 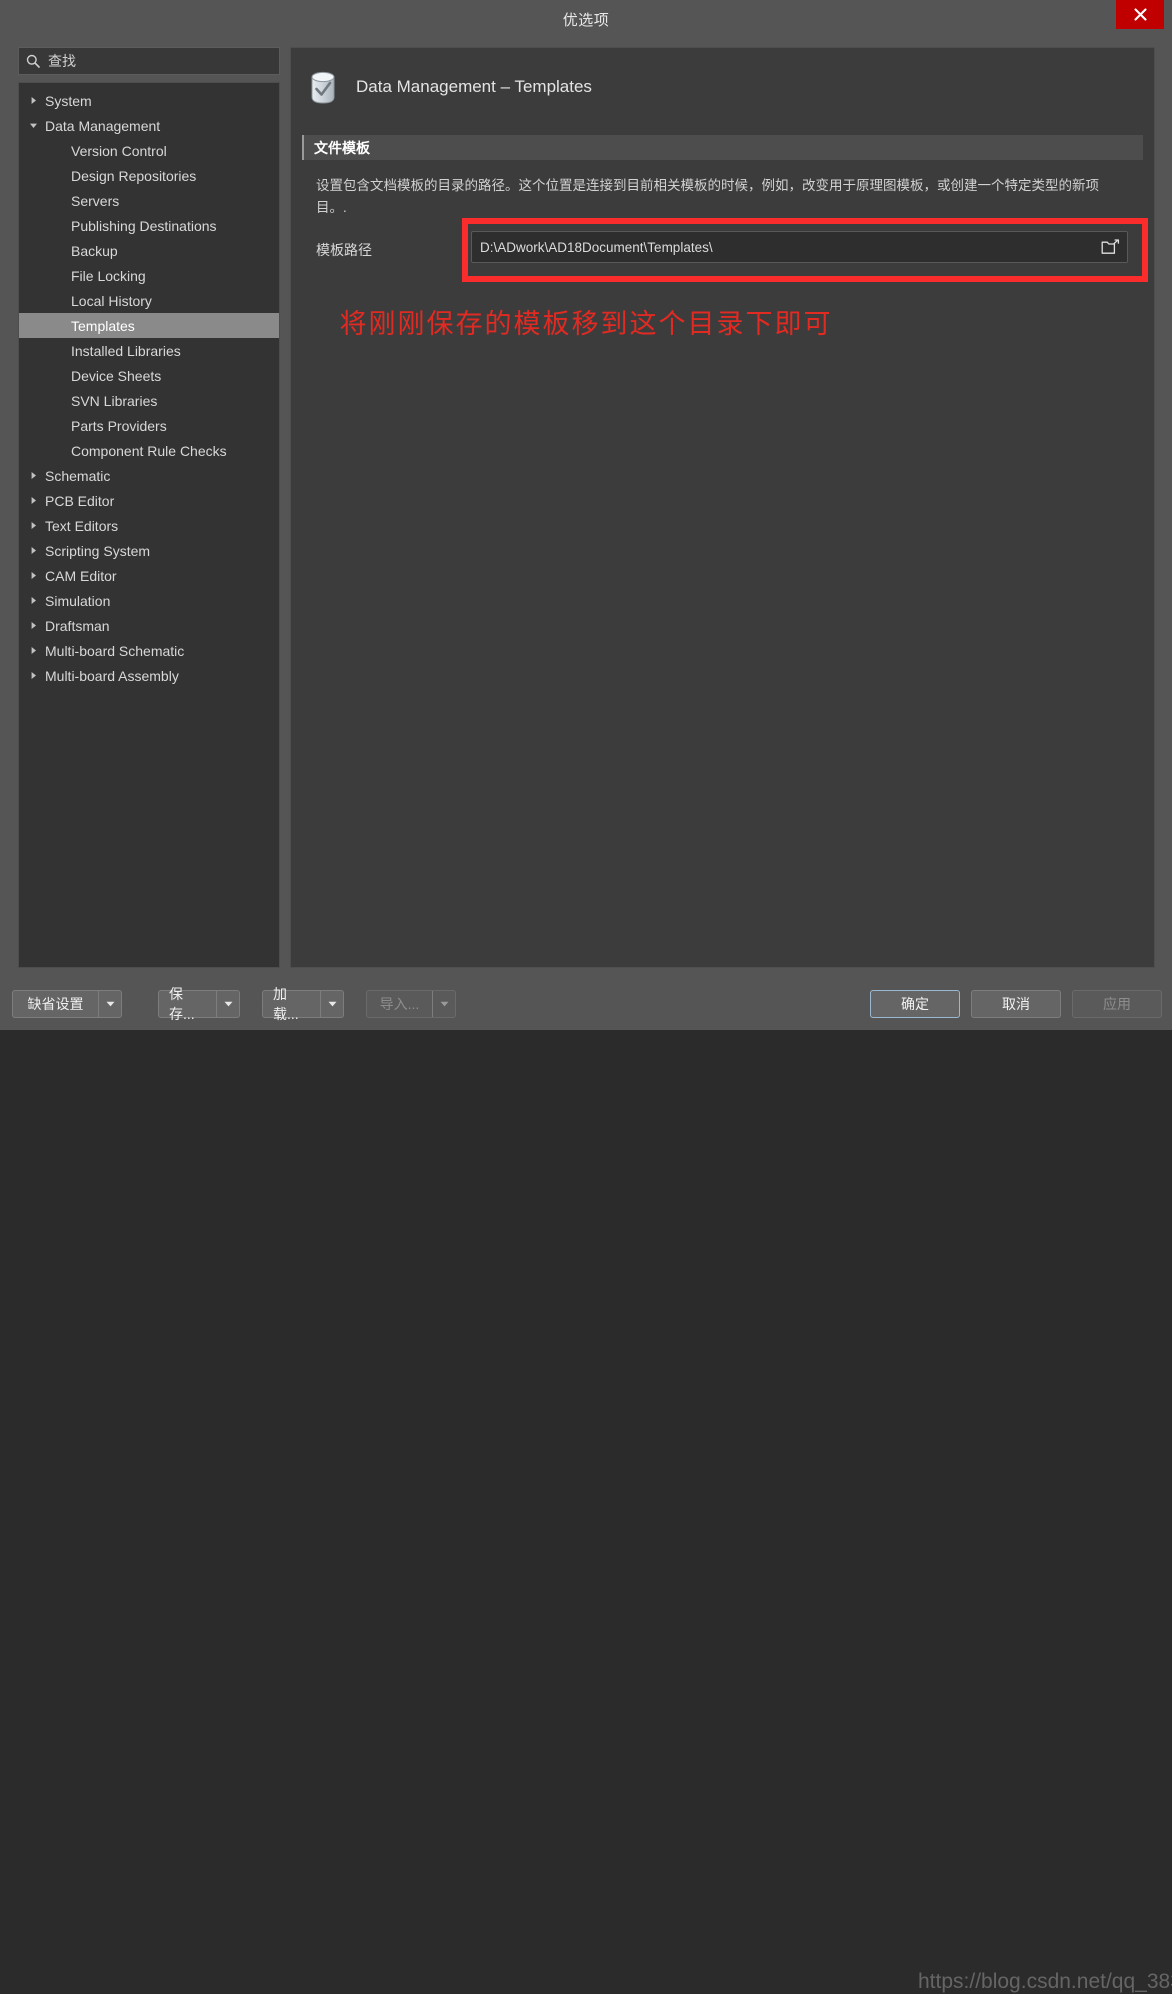 I want to click on sidebar-item-version-control: Version Control, so click(x=149, y=150).